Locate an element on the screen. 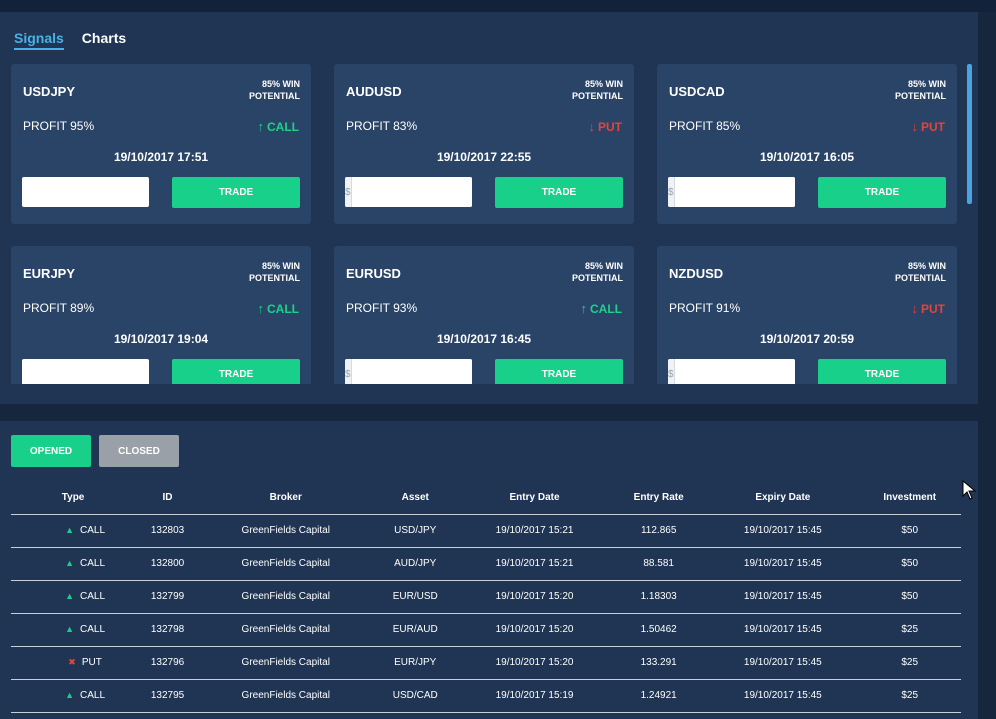 The image size is (996, 719). cell-id: 132803 is located at coordinates (167, 531).